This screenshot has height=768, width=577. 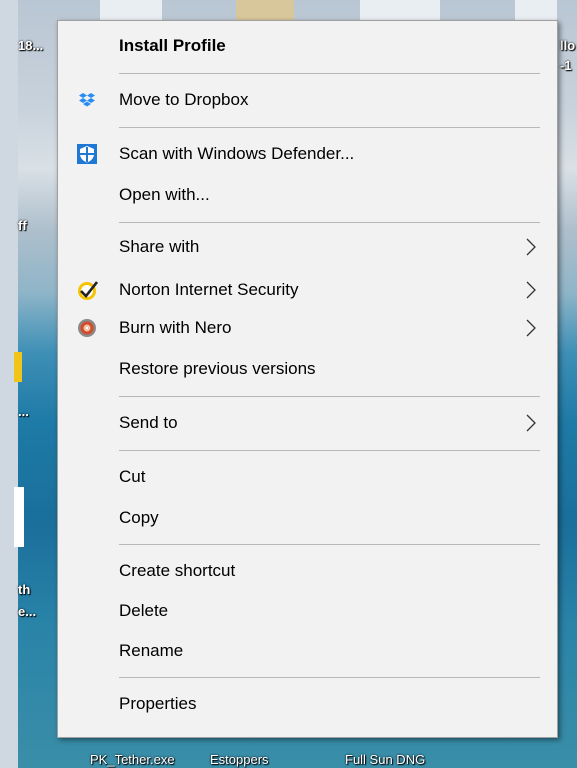 What do you see at coordinates (307, 518) in the screenshot?
I see `menu-item-copy: Copy` at bounding box center [307, 518].